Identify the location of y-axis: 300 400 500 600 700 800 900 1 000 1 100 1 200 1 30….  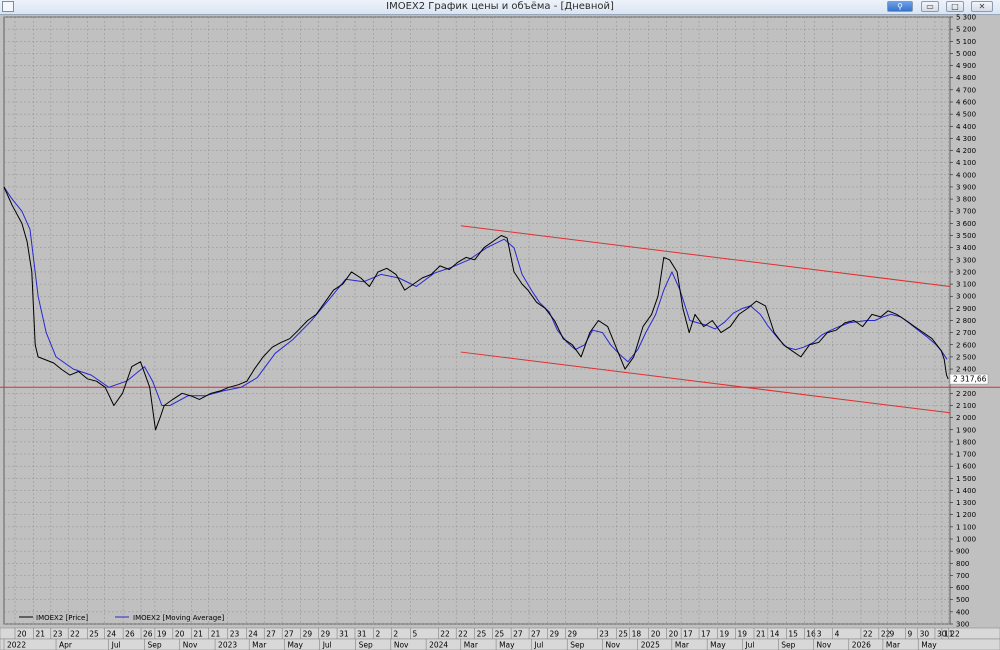
(963, 321).